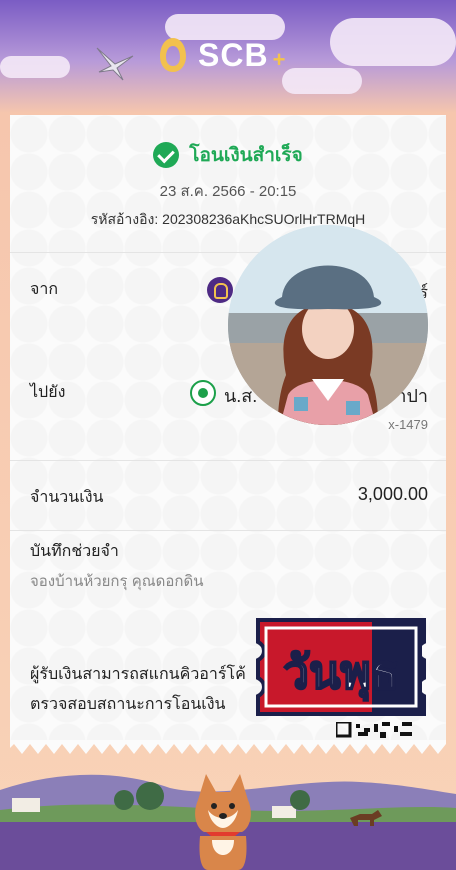  I want to click on transfer-status: โอนเงินสำเร็จ, so click(228, 155).